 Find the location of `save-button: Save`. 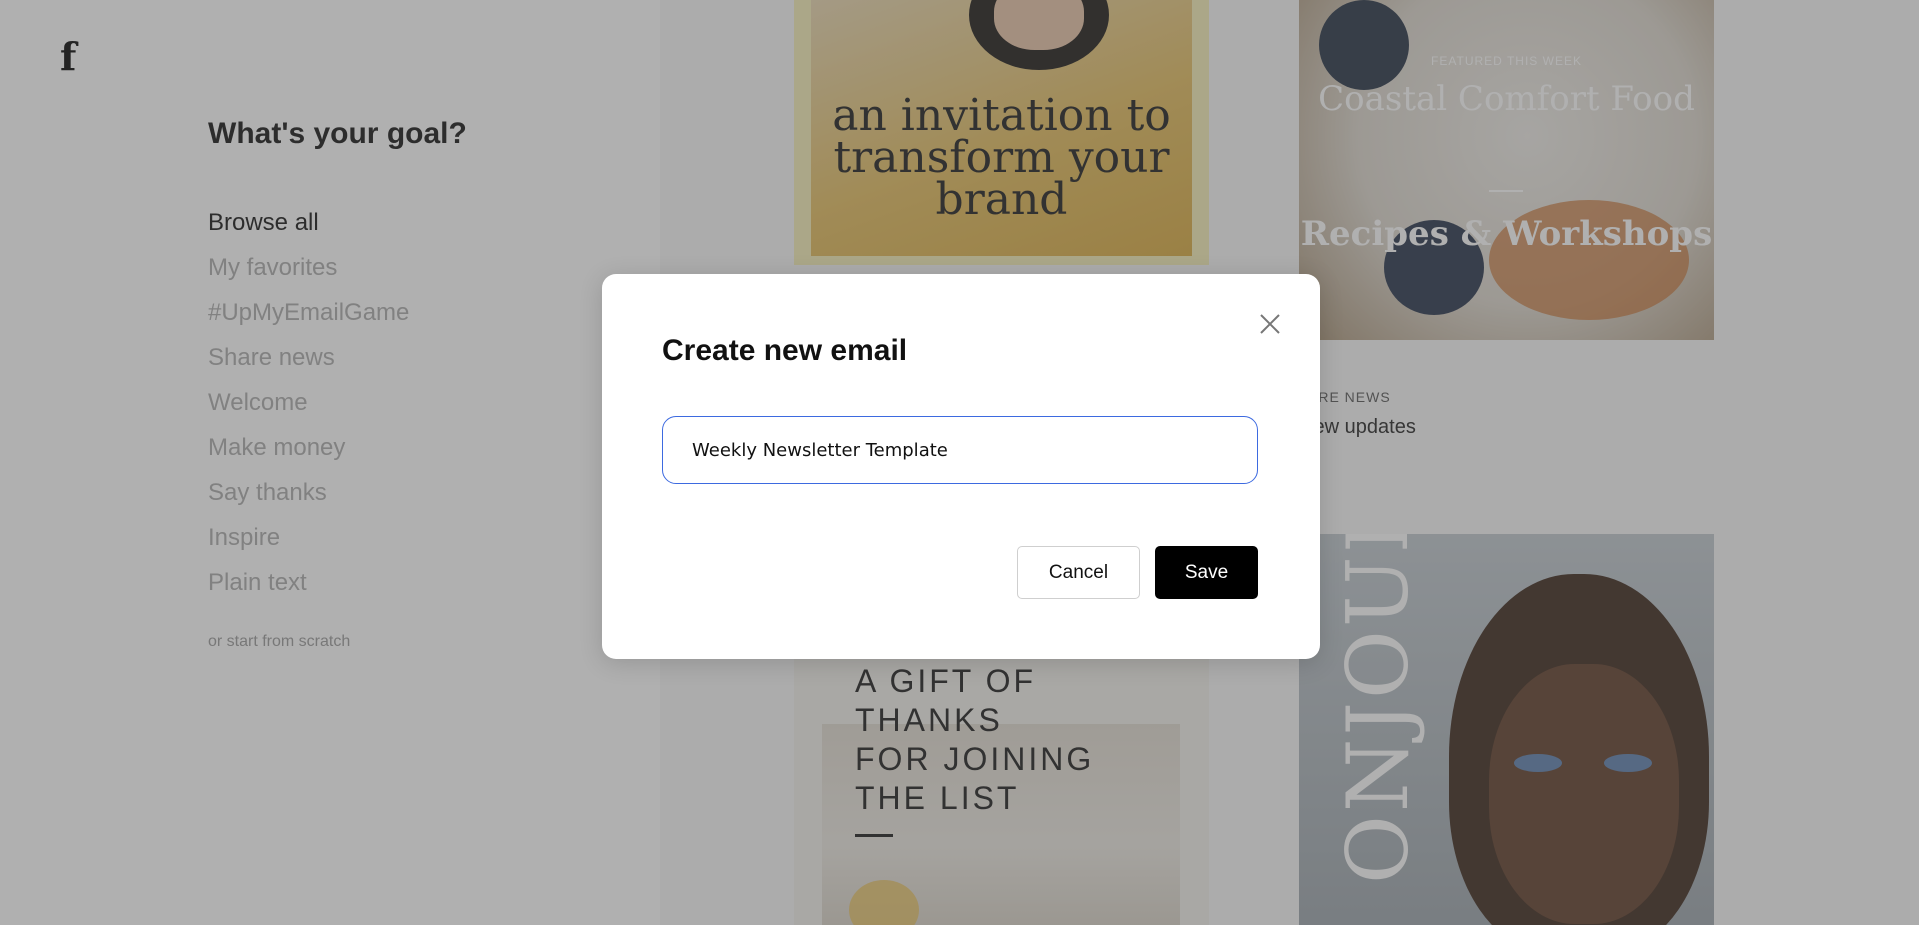

save-button: Save is located at coordinates (1206, 572).